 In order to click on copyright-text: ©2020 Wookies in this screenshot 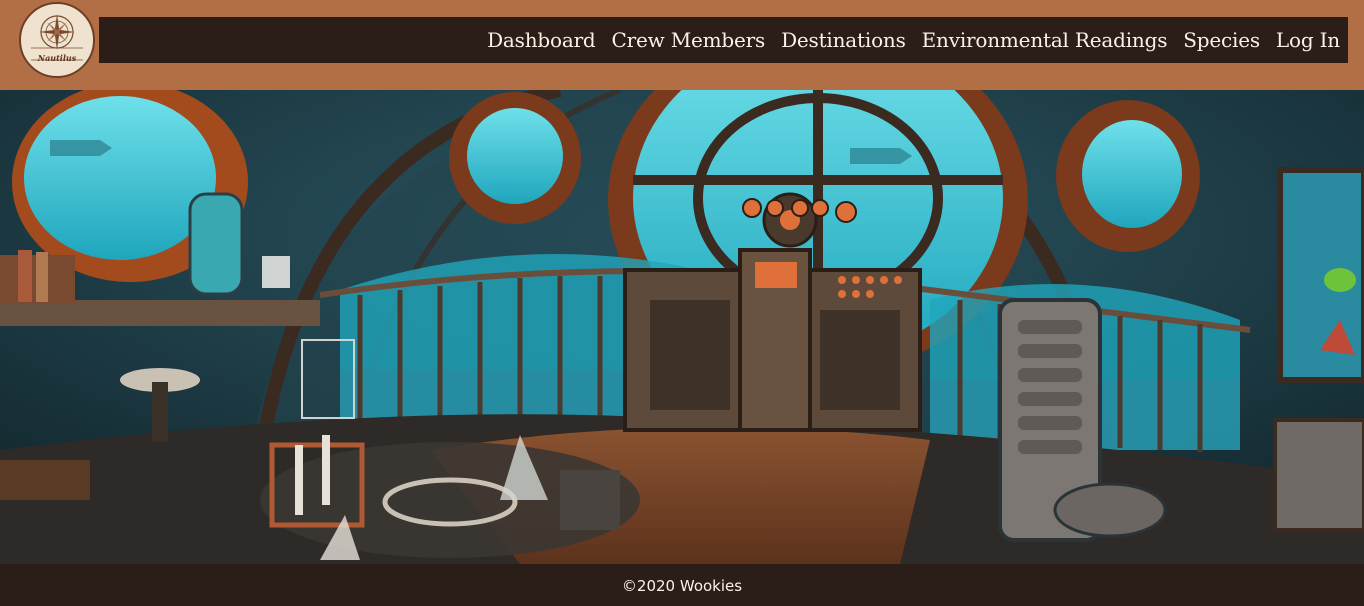, I will do `click(682, 586)`.